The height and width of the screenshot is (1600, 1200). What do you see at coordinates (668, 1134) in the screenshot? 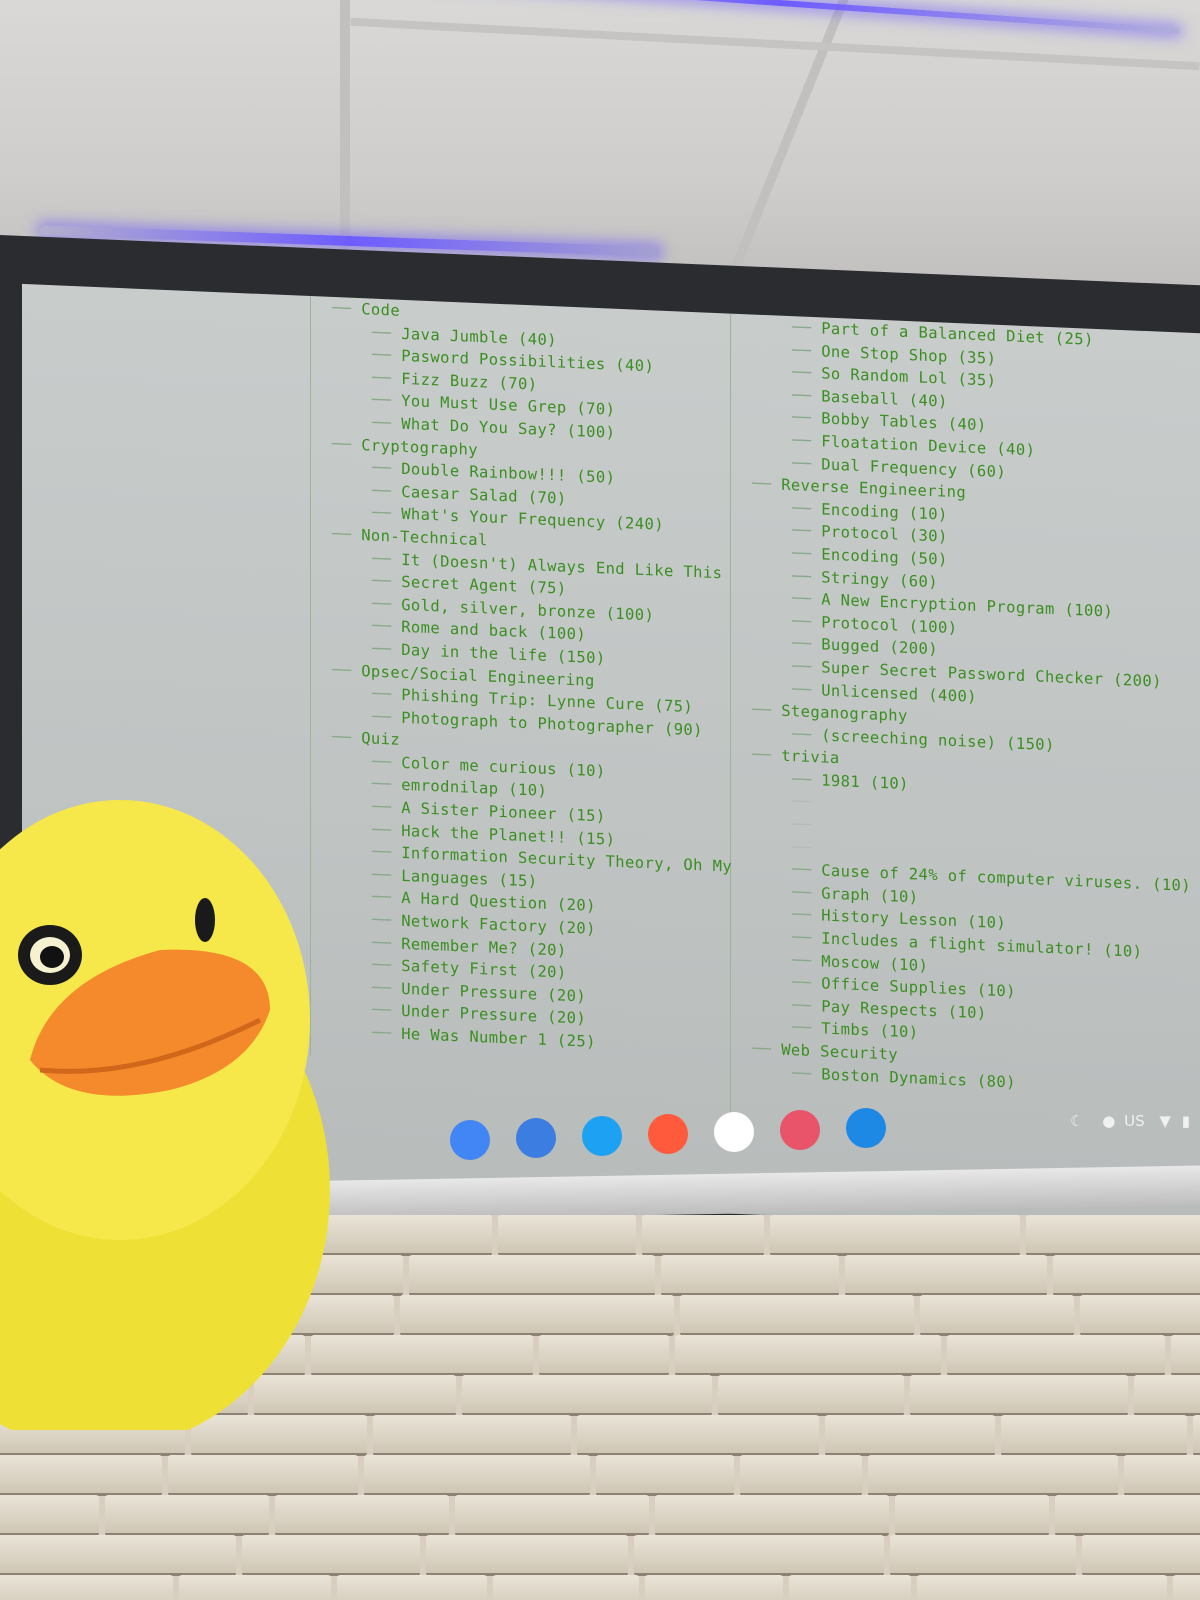
I see `play-icon` at bounding box center [668, 1134].